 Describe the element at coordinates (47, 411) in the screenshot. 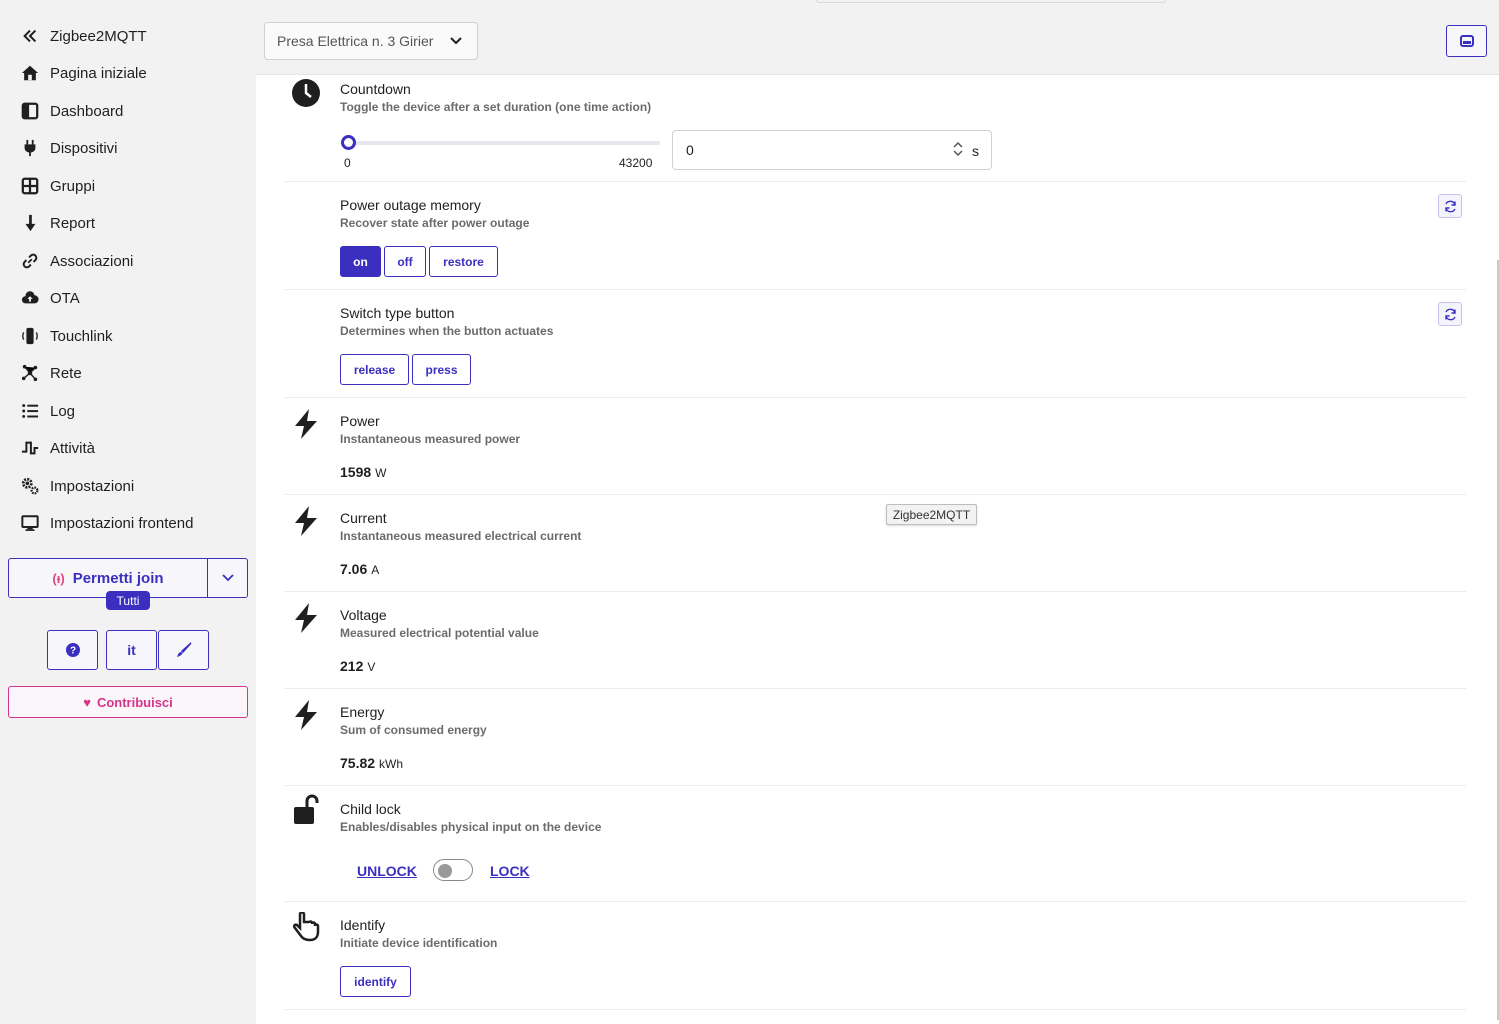

I see `sidebar-item-log: Log` at that location.